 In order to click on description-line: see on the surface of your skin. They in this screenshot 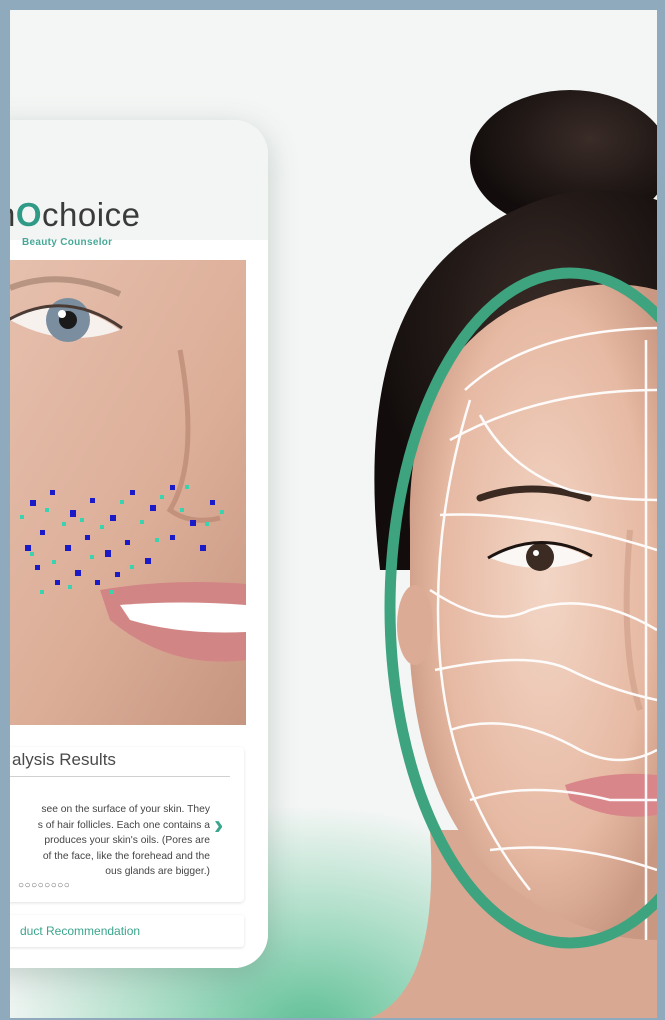, I will do `click(125, 809)`.